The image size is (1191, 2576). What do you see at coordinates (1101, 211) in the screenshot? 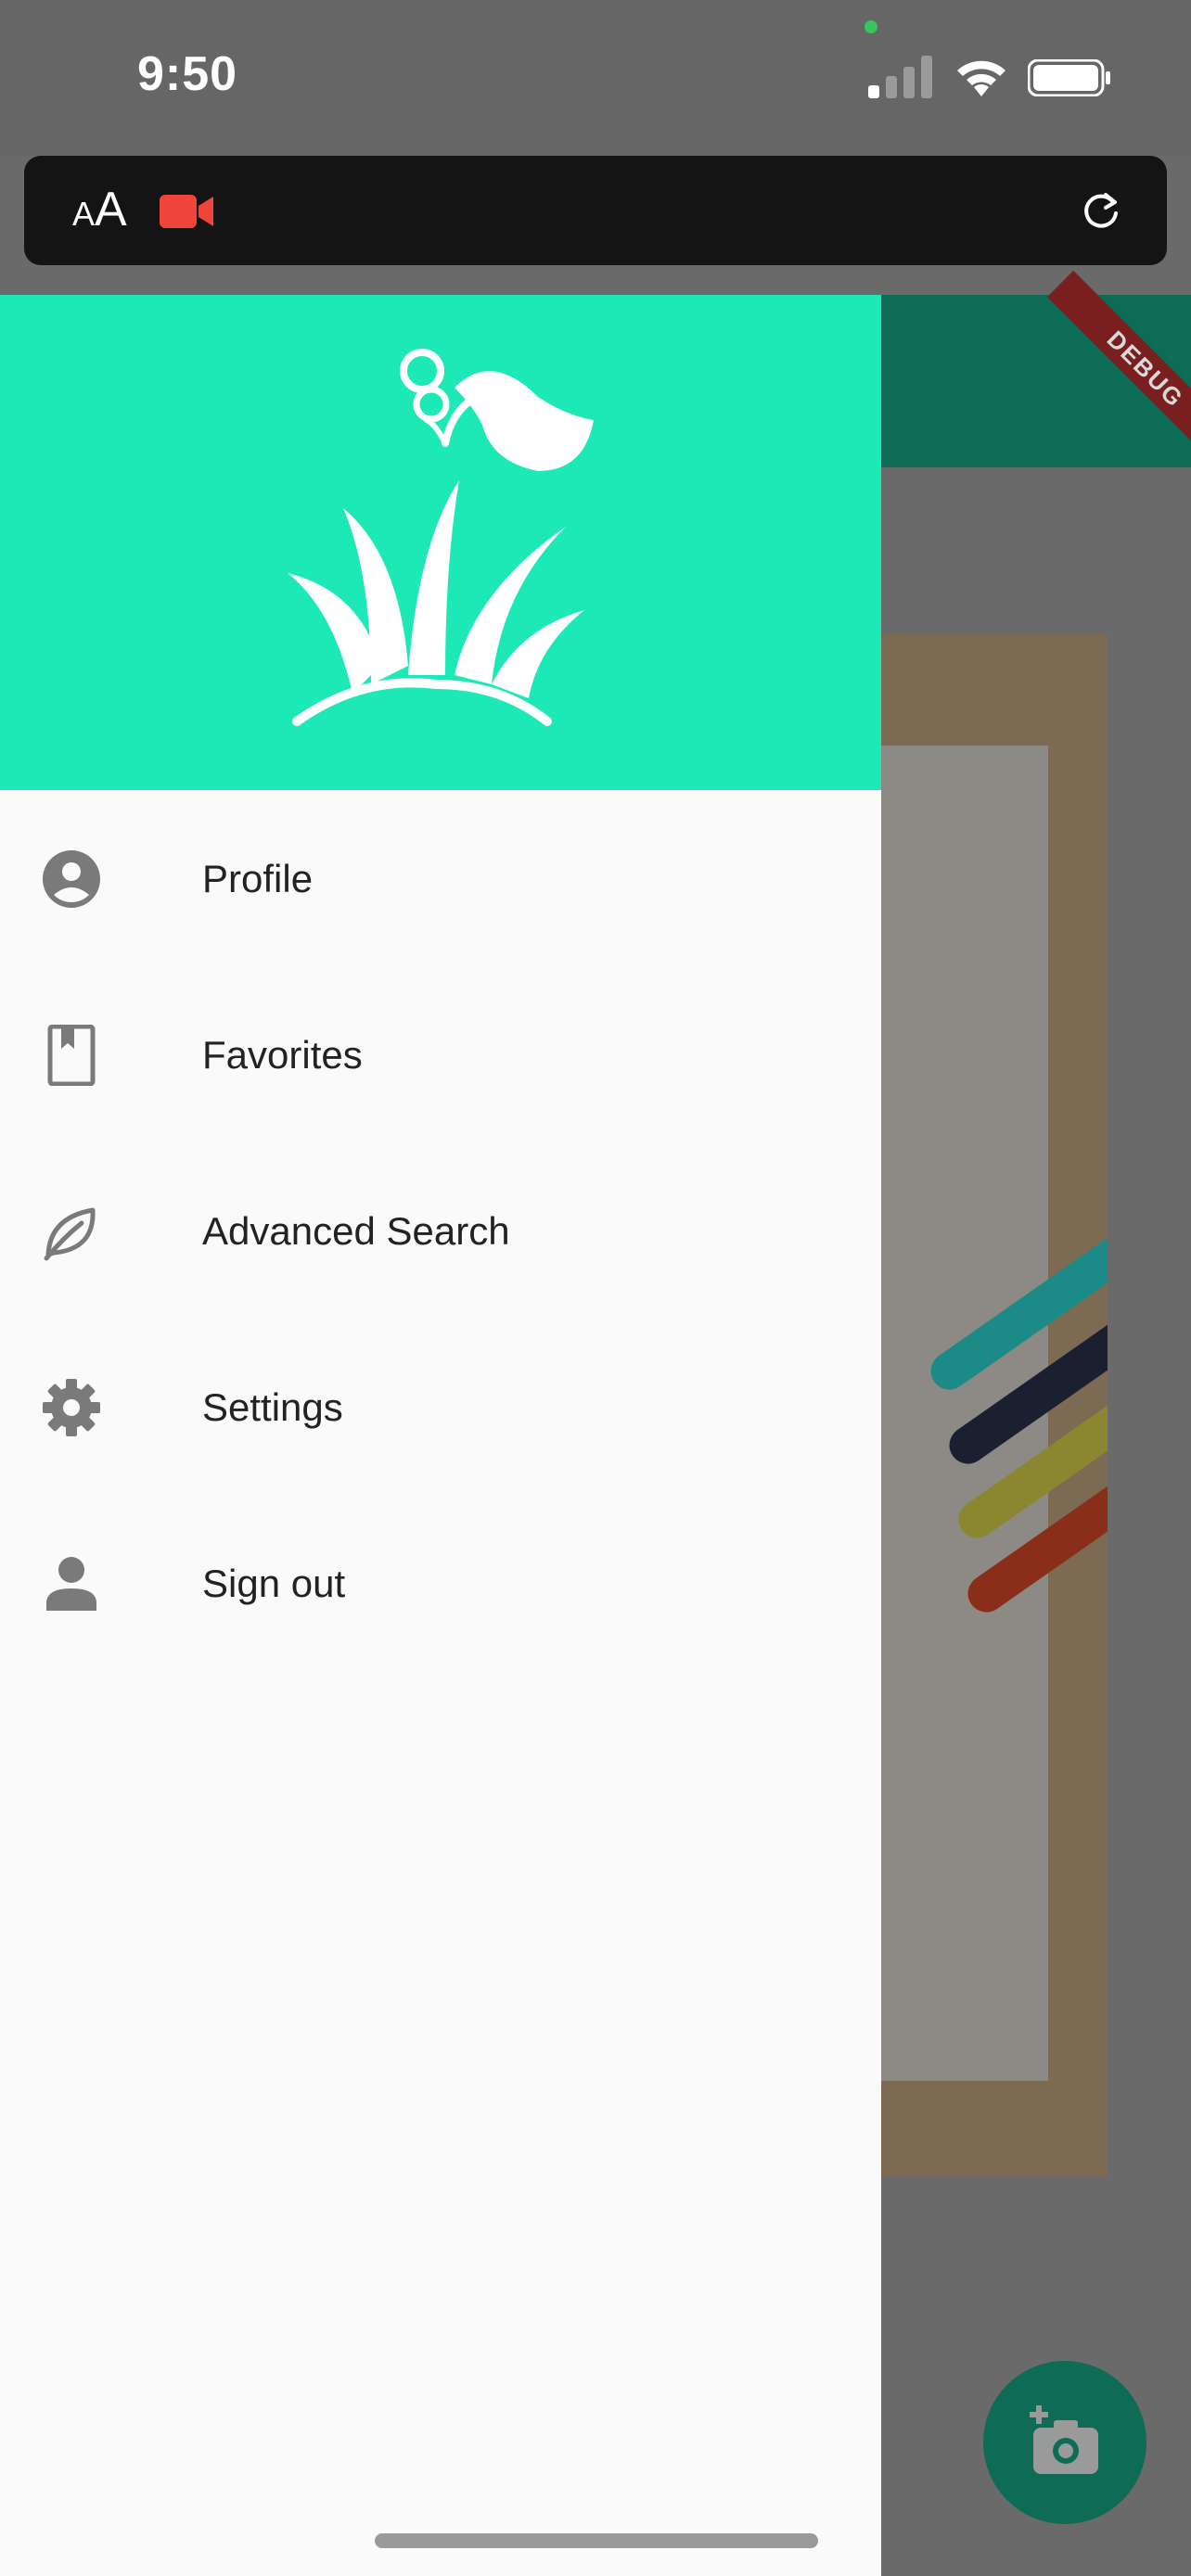
I see `reload-icon` at bounding box center [1101, 211].